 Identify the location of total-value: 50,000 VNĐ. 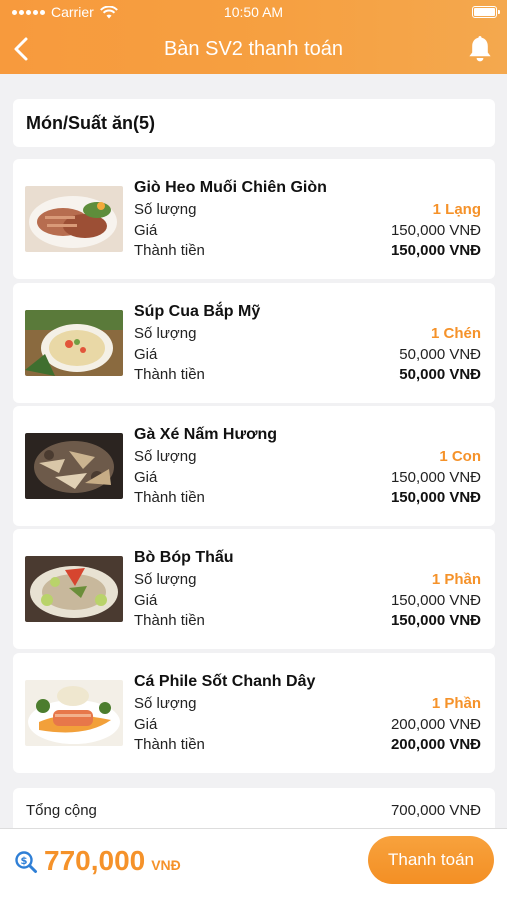
(440, 374).